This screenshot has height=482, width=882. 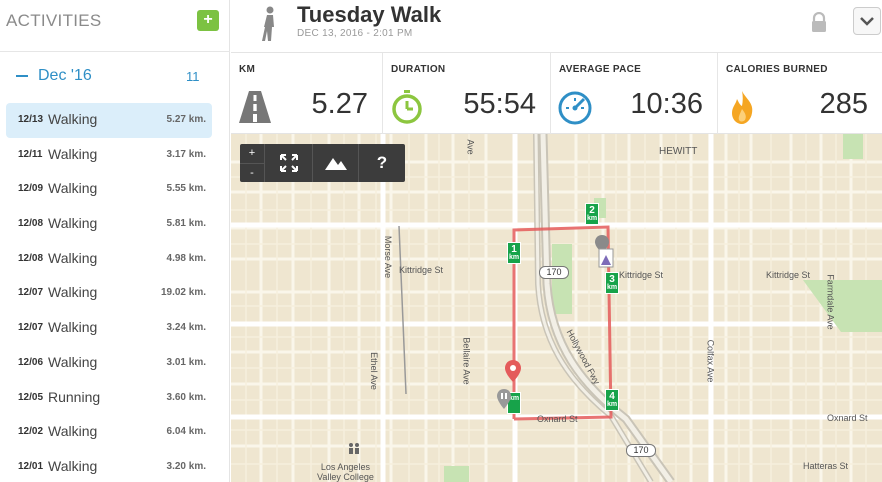 I want to click on activity-distance: 4.98 km., so click(x=186, y=258).